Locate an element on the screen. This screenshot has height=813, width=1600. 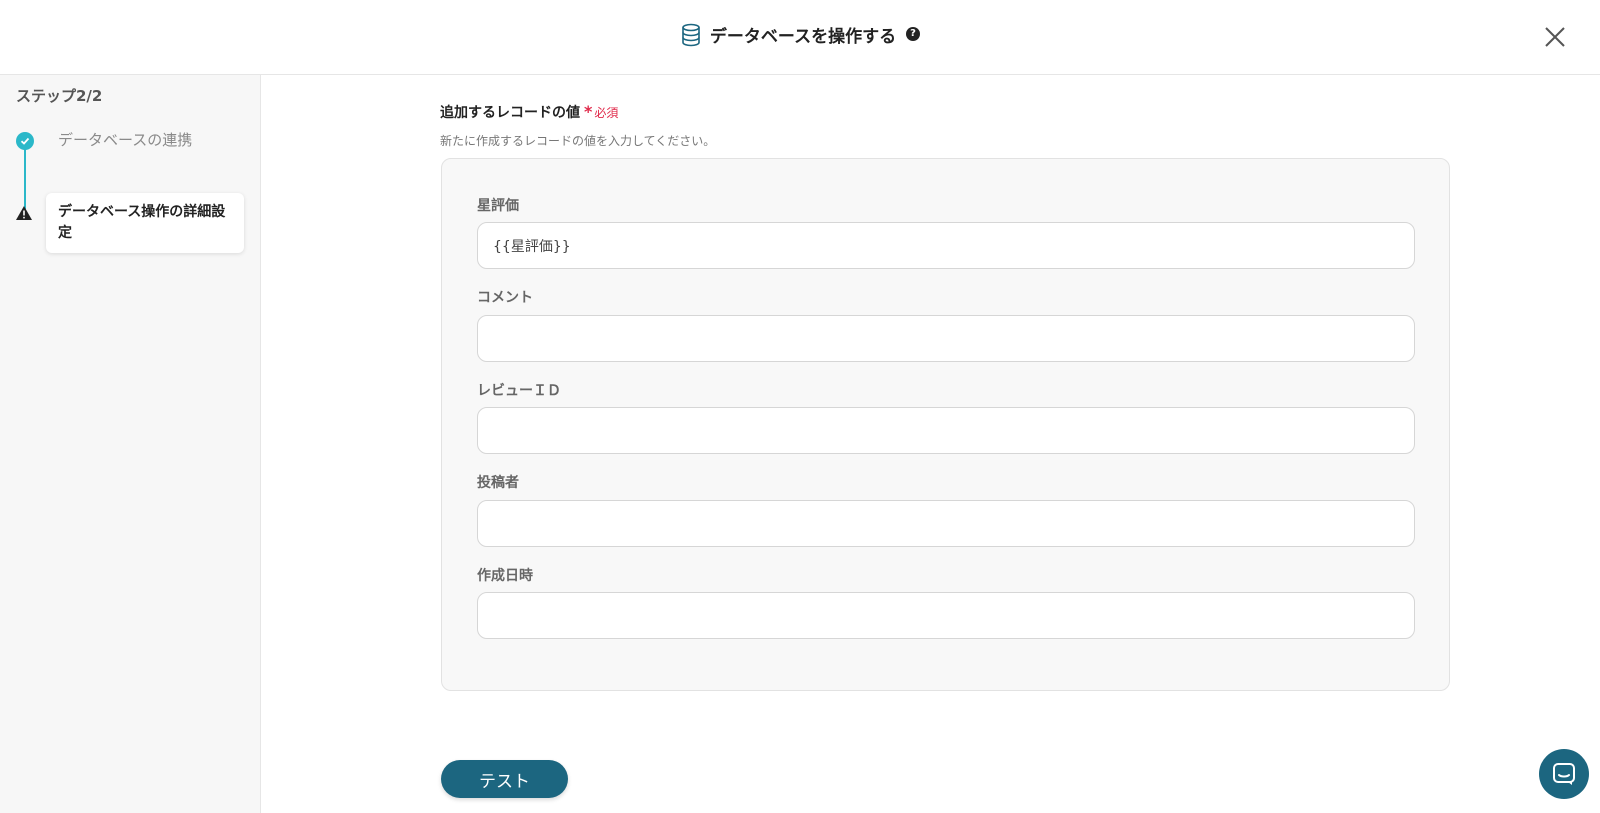
section-title: 追加するレコードの値 * 必須 is located at coordinates (529, 112).